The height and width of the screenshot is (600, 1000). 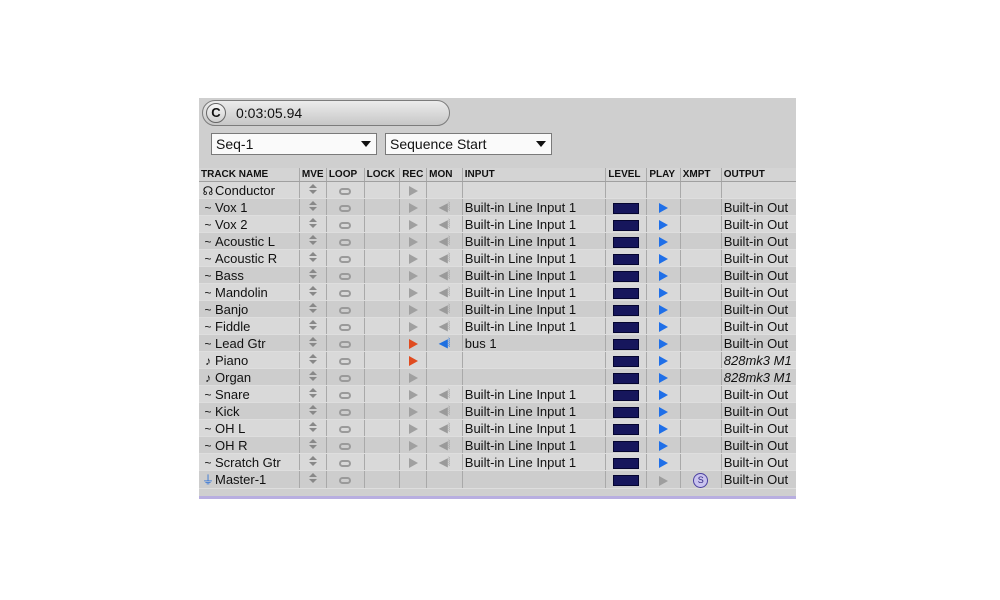 I want to click on track-name-cell: ⏚Master-1, so click(x=249, y=479).